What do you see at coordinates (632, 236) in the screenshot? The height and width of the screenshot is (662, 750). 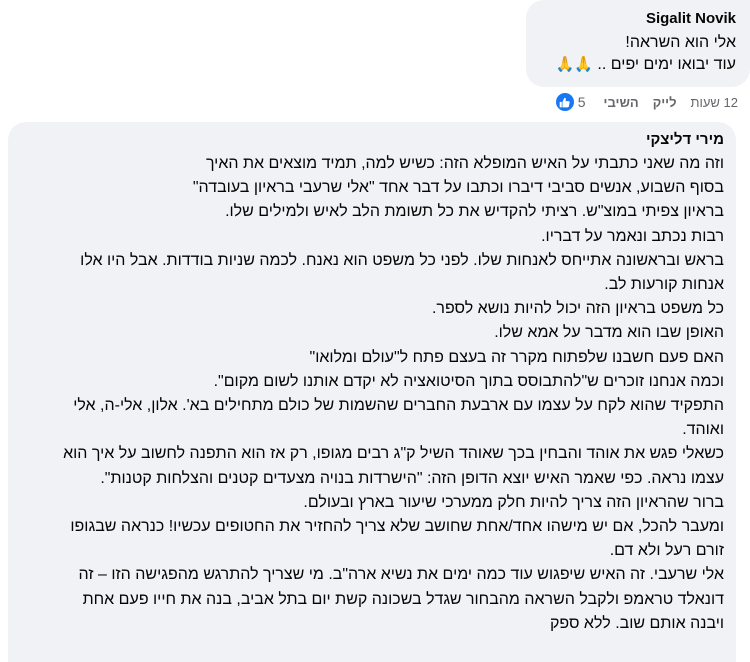 I see `comment-text-line: רבות נכתב ונאמר על דבריו.` at bounding box center [632, 236].